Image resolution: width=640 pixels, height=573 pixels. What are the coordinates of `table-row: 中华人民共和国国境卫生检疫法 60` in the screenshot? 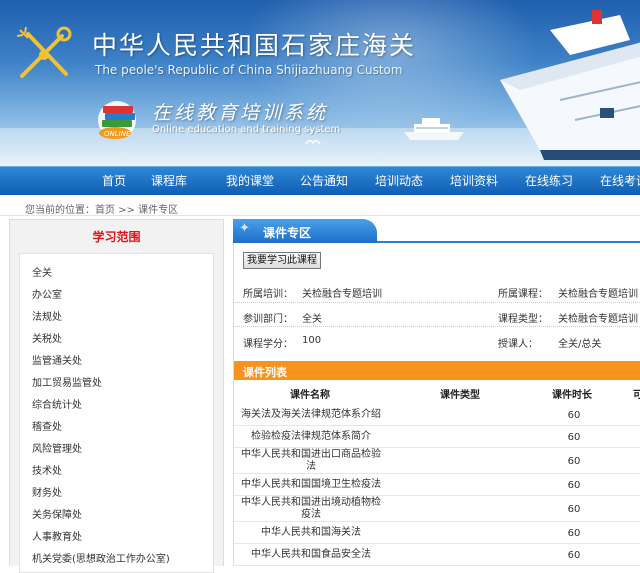 It's located at (437, 485).